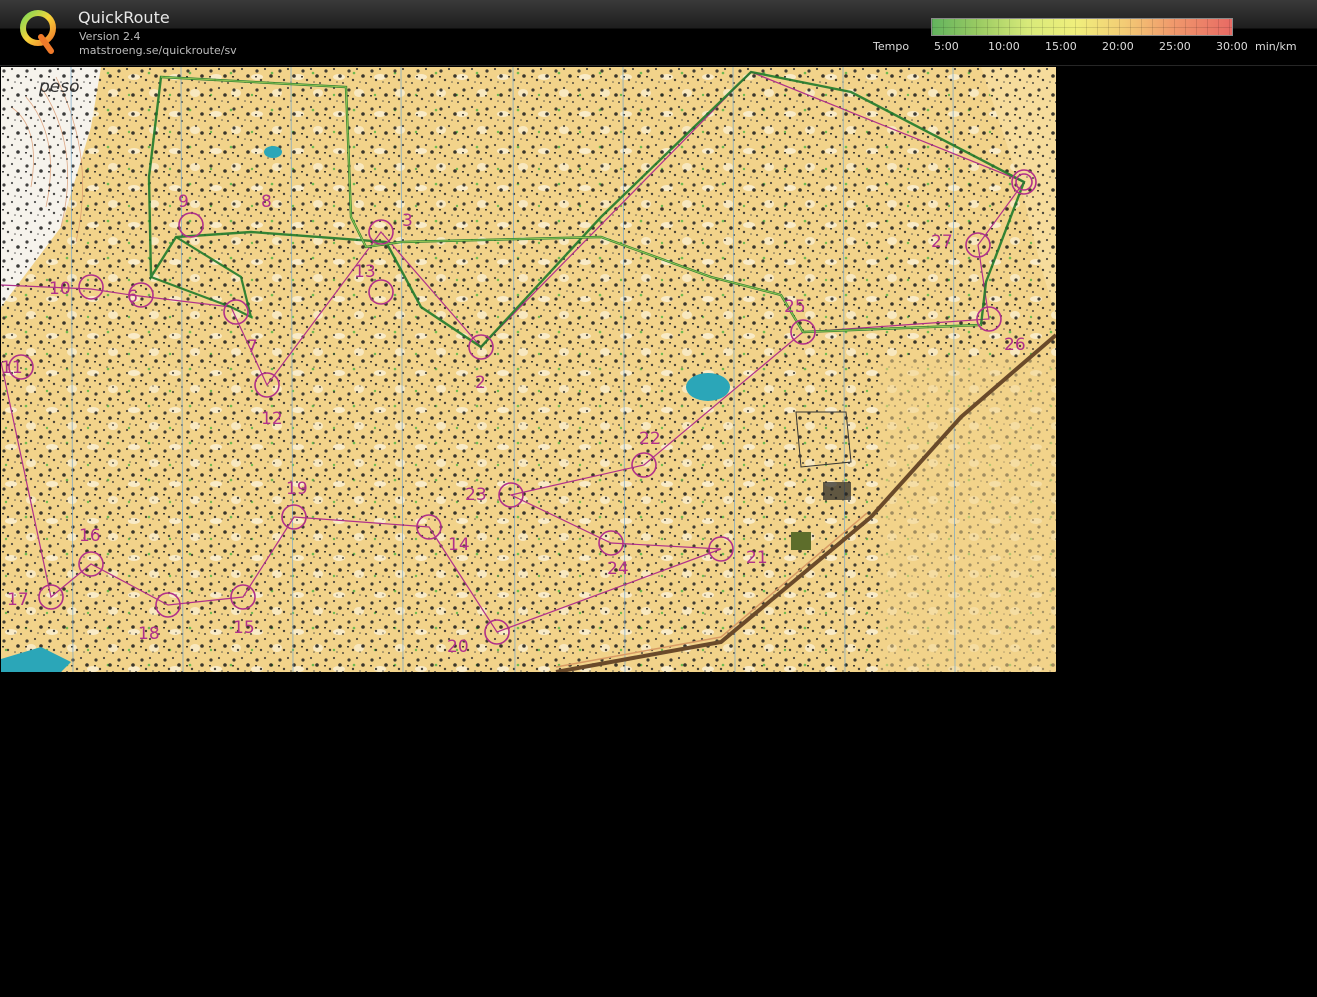  What do you see at coordinates (12, 368) in the screenshot?
I see `control-label: 11` at bounding box center [12, 368].